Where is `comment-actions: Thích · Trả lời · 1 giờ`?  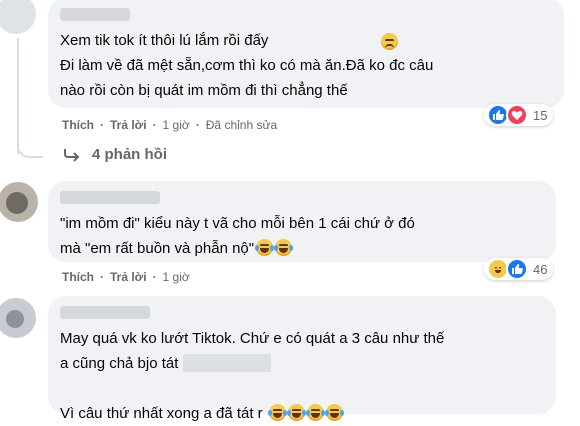
comment-actions: Thích · Trả lời · 1 giờ is located at coordinates (129, 277).